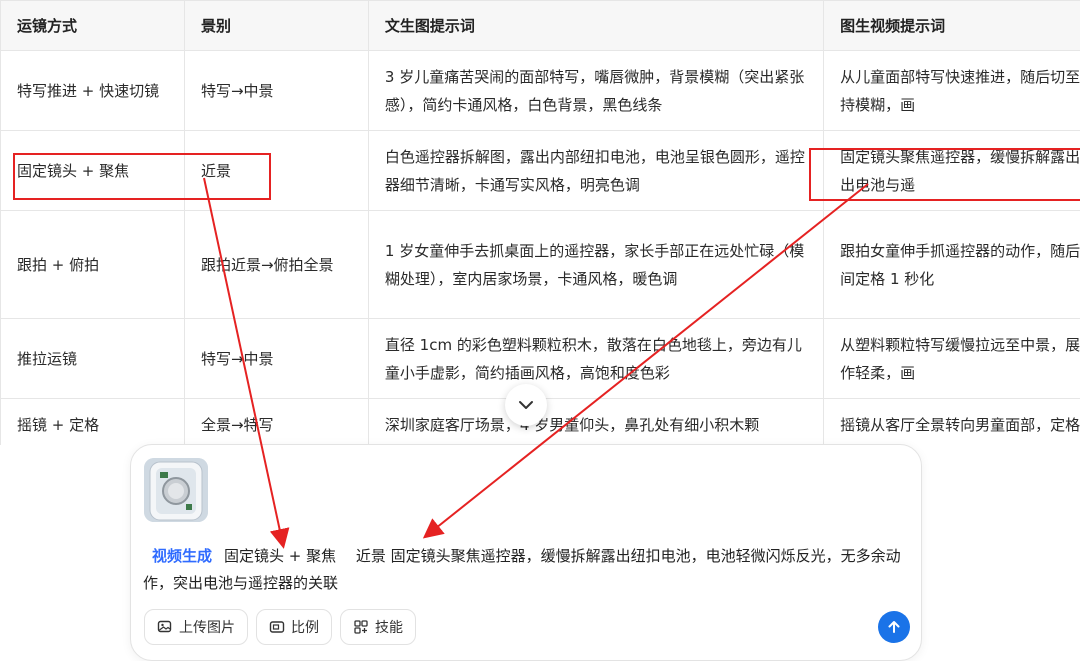  I want to click on ratio-icon, so click(277, 627).